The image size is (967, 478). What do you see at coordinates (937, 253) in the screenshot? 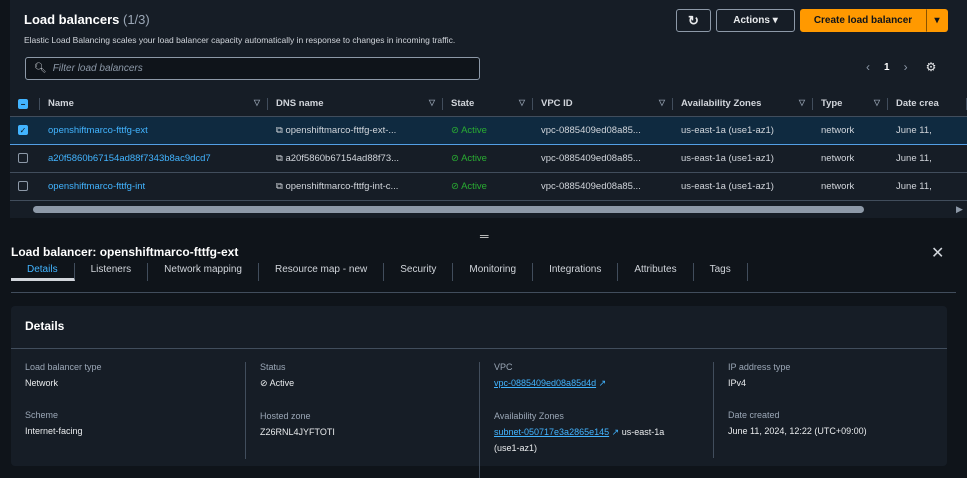
I see `close-icon: ✕` at bounding box center [937, 253].